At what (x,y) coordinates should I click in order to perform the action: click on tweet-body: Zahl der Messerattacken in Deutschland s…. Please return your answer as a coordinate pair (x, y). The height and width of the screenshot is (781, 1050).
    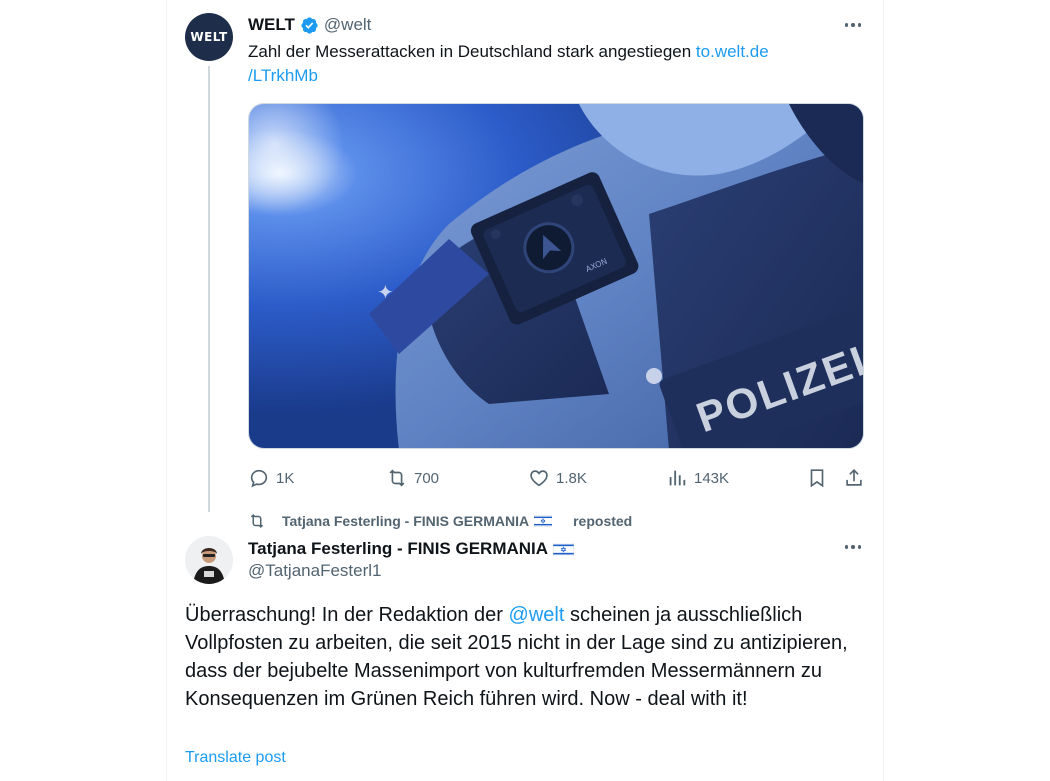
    Looking at the image, I should click on (472, 51).